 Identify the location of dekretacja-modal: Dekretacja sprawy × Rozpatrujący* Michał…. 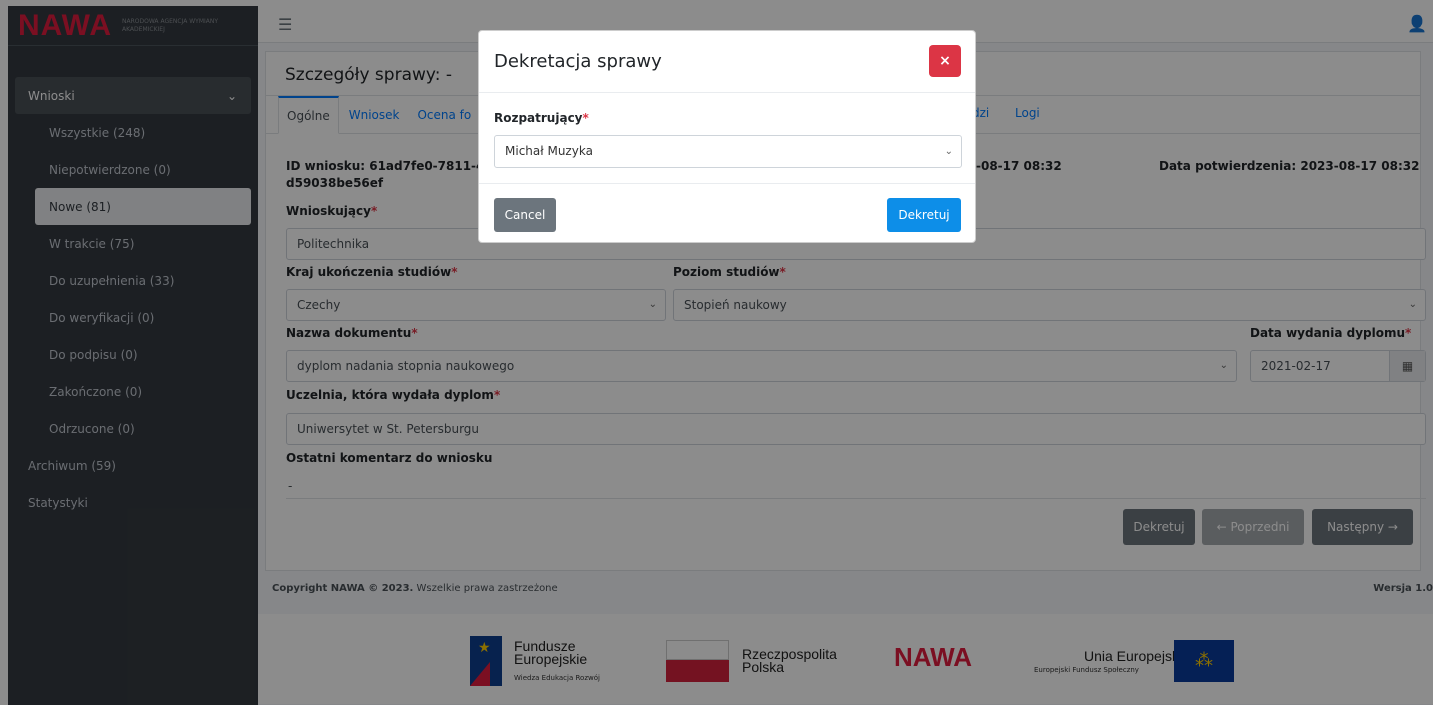
(727, 136).